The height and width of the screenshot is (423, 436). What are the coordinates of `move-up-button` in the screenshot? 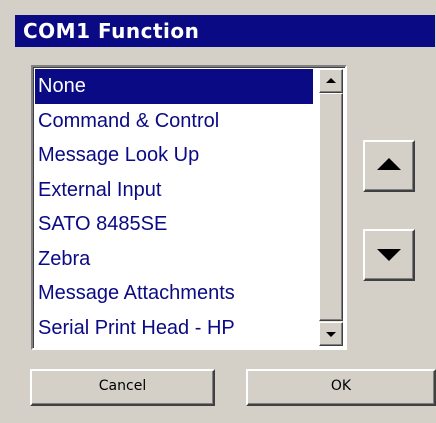 It's located at (389, 166).